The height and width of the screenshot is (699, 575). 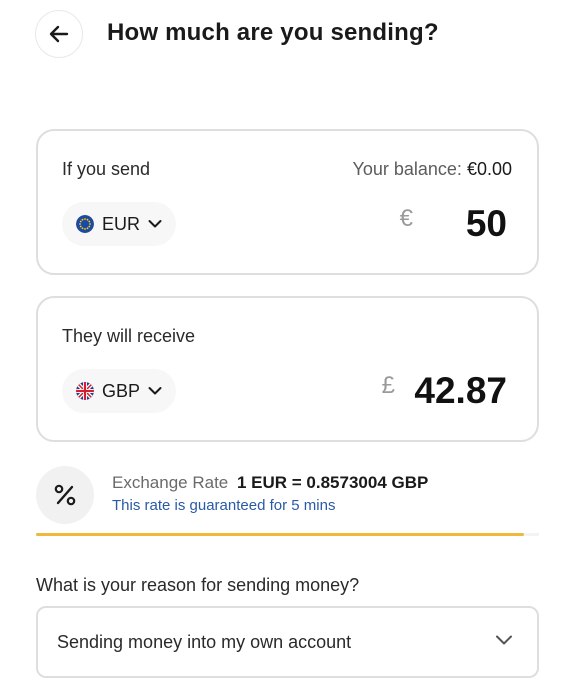 I want to click on send-currency-selector: EUR, so click(x=119, y=224).